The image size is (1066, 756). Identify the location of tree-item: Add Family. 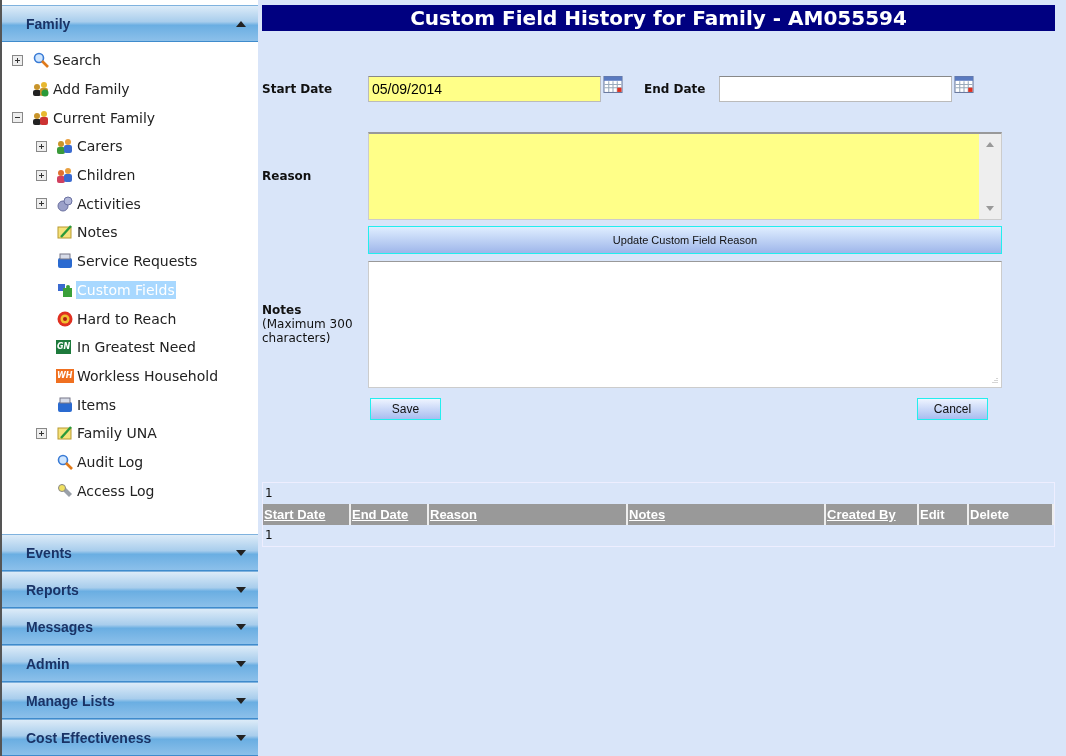
(91, 89).